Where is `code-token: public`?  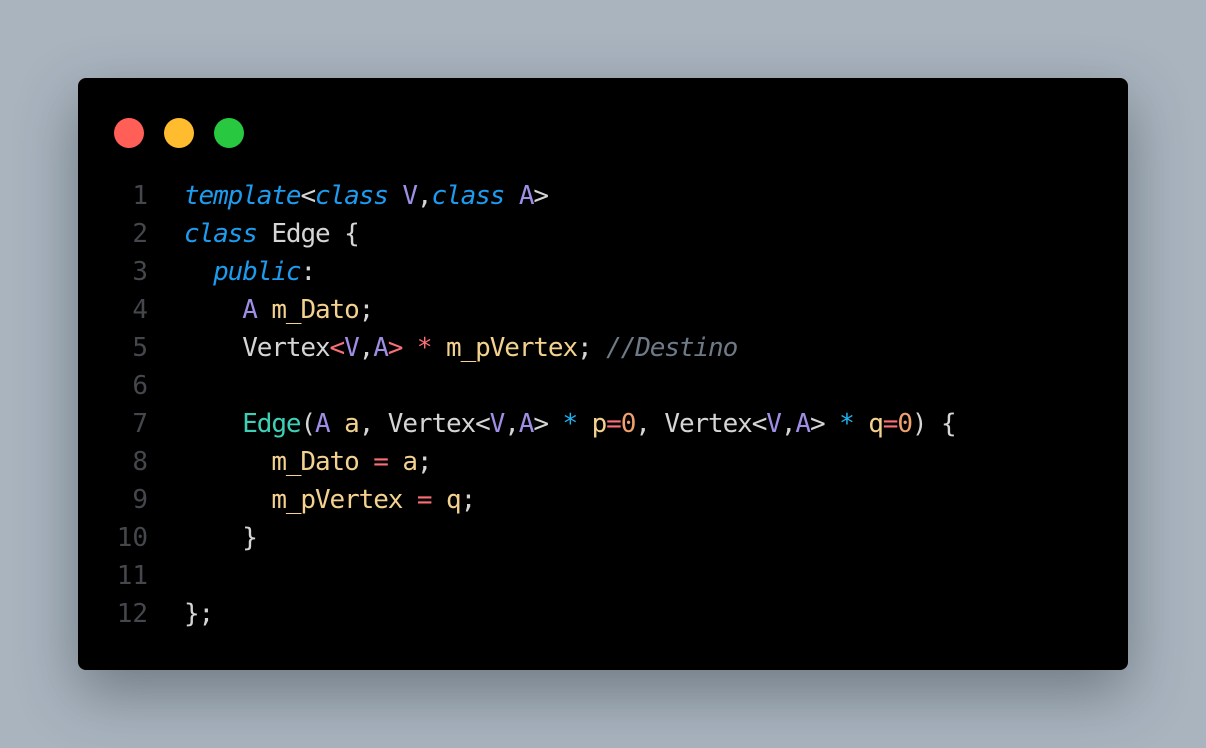 code-token: public is located at coordinates (257, 272).